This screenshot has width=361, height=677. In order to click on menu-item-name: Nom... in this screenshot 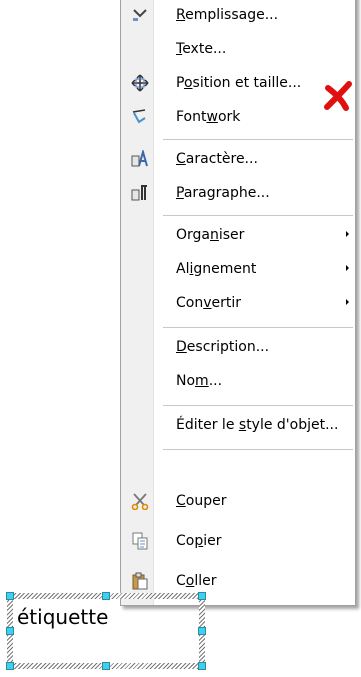, I will do `click(238, 381)`.